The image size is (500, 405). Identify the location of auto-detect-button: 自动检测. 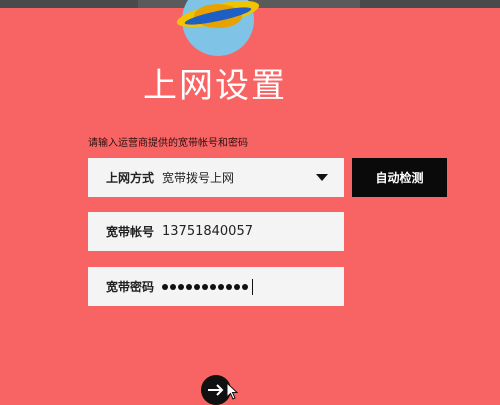
(399, 177).